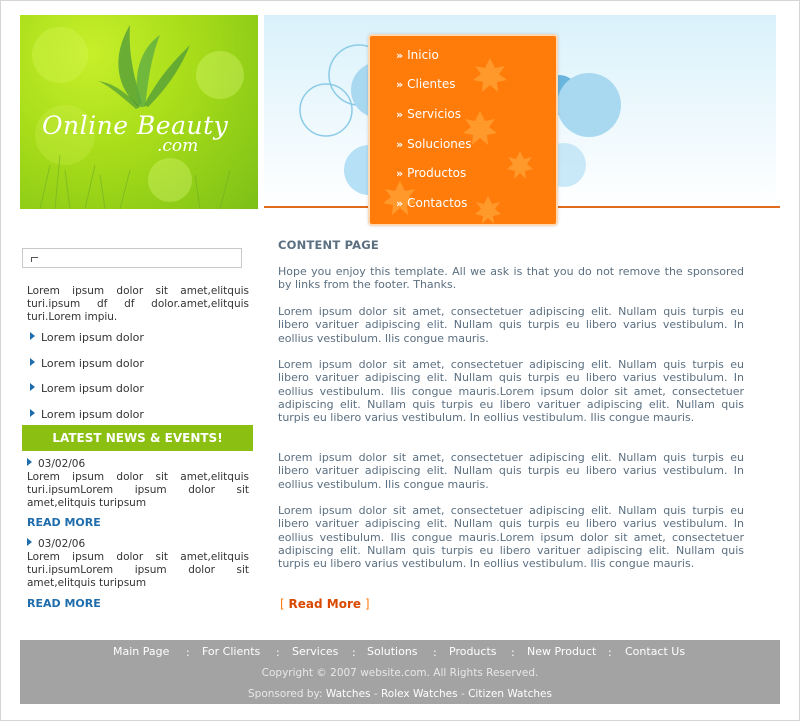 This screenshot has width=800, height=721. What do you see at coordinates (419, 694) in the screenshot?
I see `sponsor-link-rolex-watches: Rolex Watches` at bounding box center [419, 694].